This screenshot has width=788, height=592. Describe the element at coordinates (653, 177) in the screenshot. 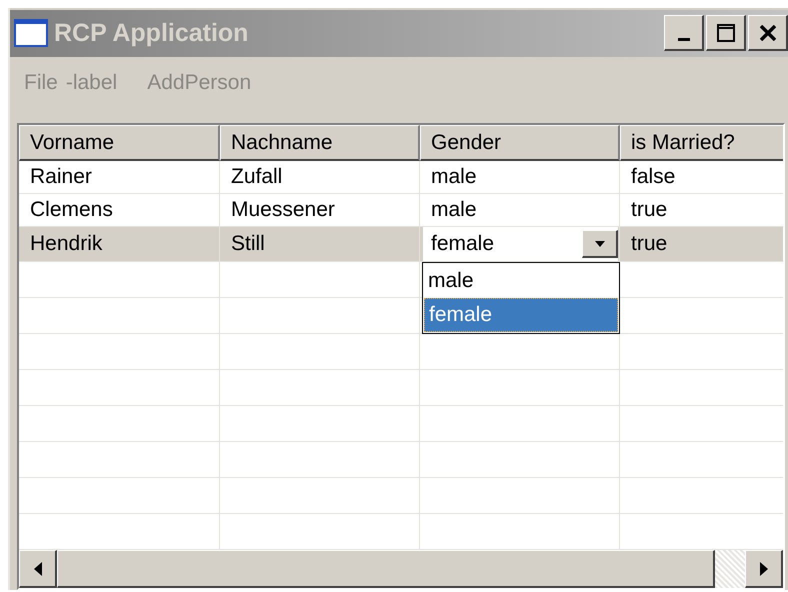

I see `table-cell-text: false` at that location.